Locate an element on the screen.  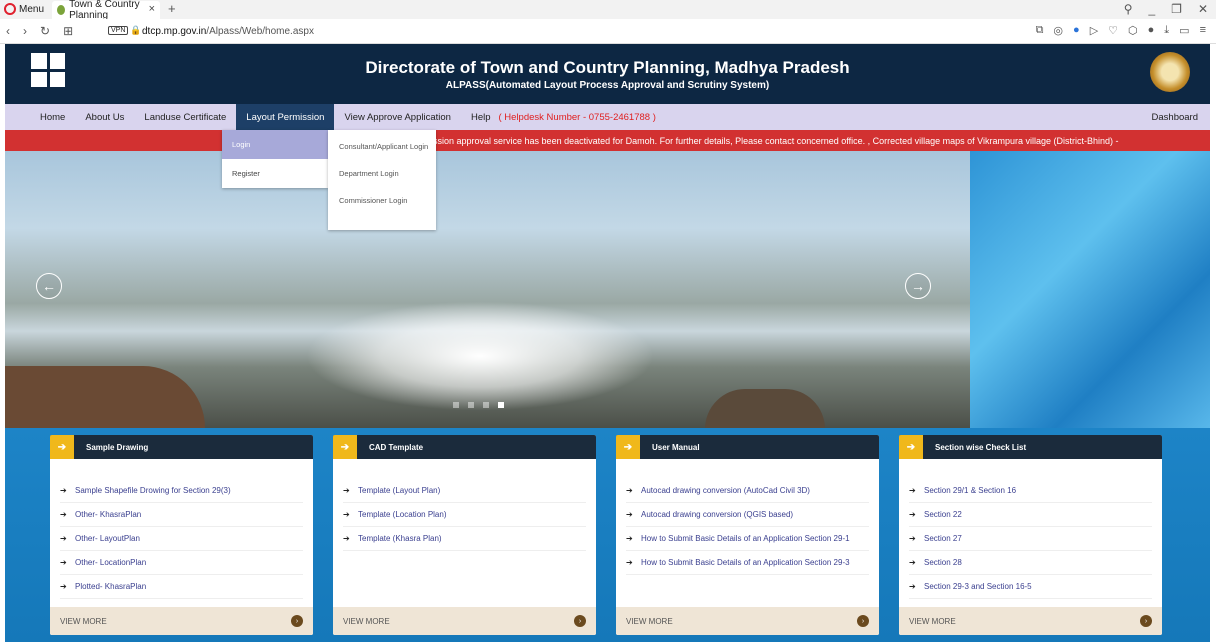
minimize-icon: _ is located at coordinates (1151, 9).